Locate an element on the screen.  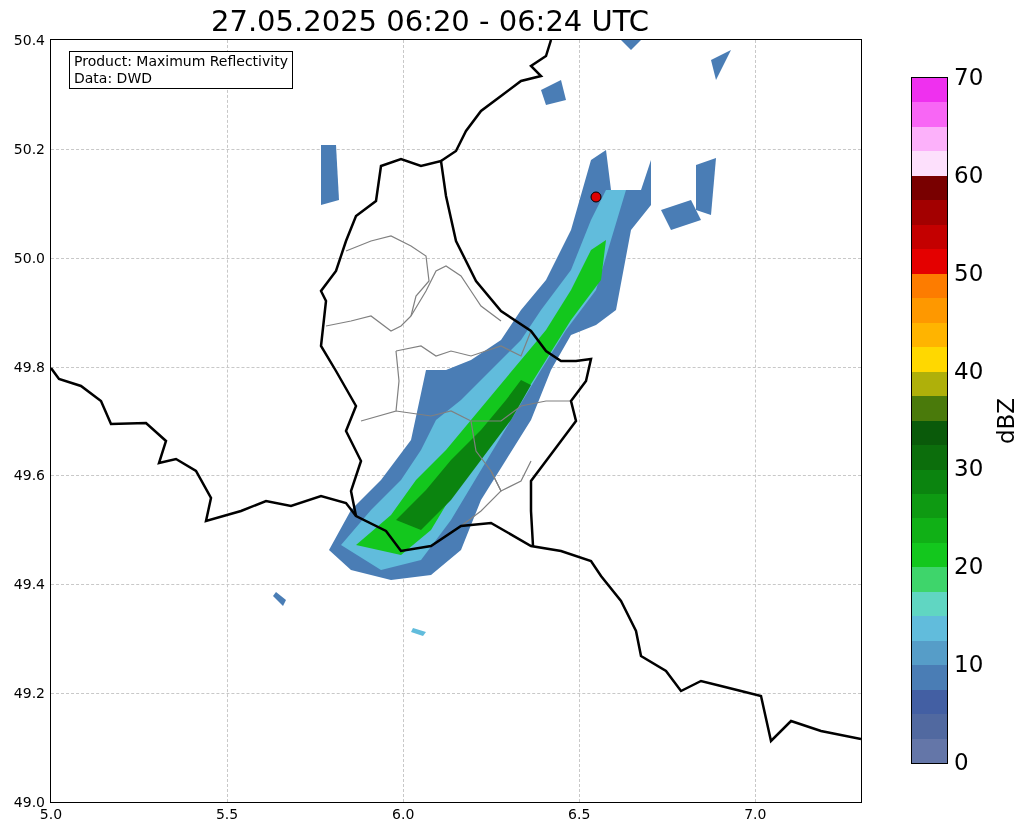
x-tick-label: 5.5 is located at coordinates (227, 814).